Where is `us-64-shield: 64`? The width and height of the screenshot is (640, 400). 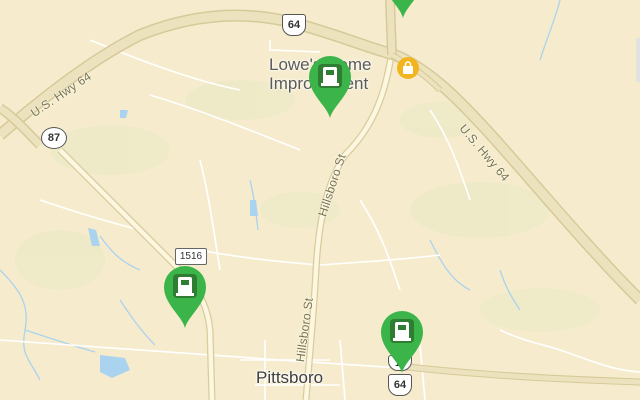 us-64-shield: 64 is located at coordinates (294, 25).